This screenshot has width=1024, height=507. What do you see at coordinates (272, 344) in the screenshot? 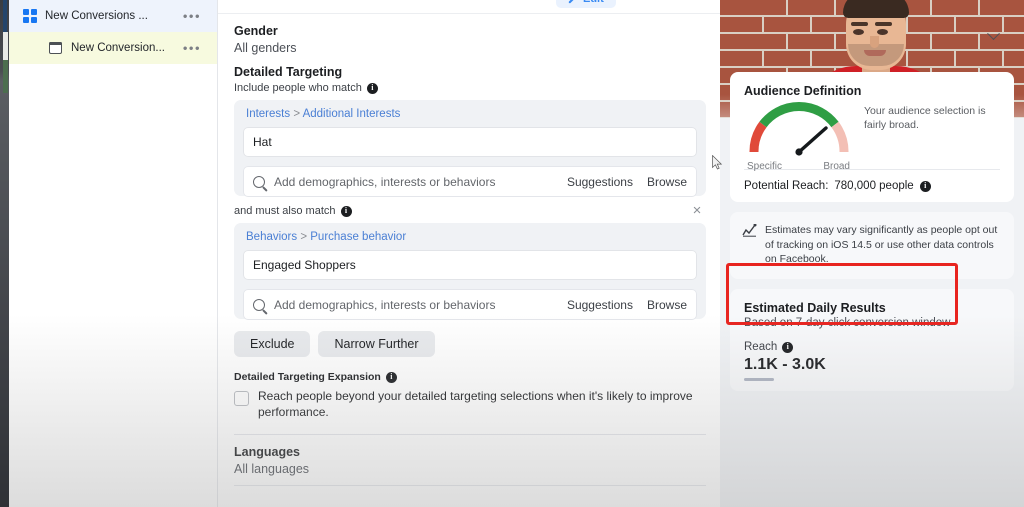
I see `exclude-button: Exclude` at bounding box center [272, 344].